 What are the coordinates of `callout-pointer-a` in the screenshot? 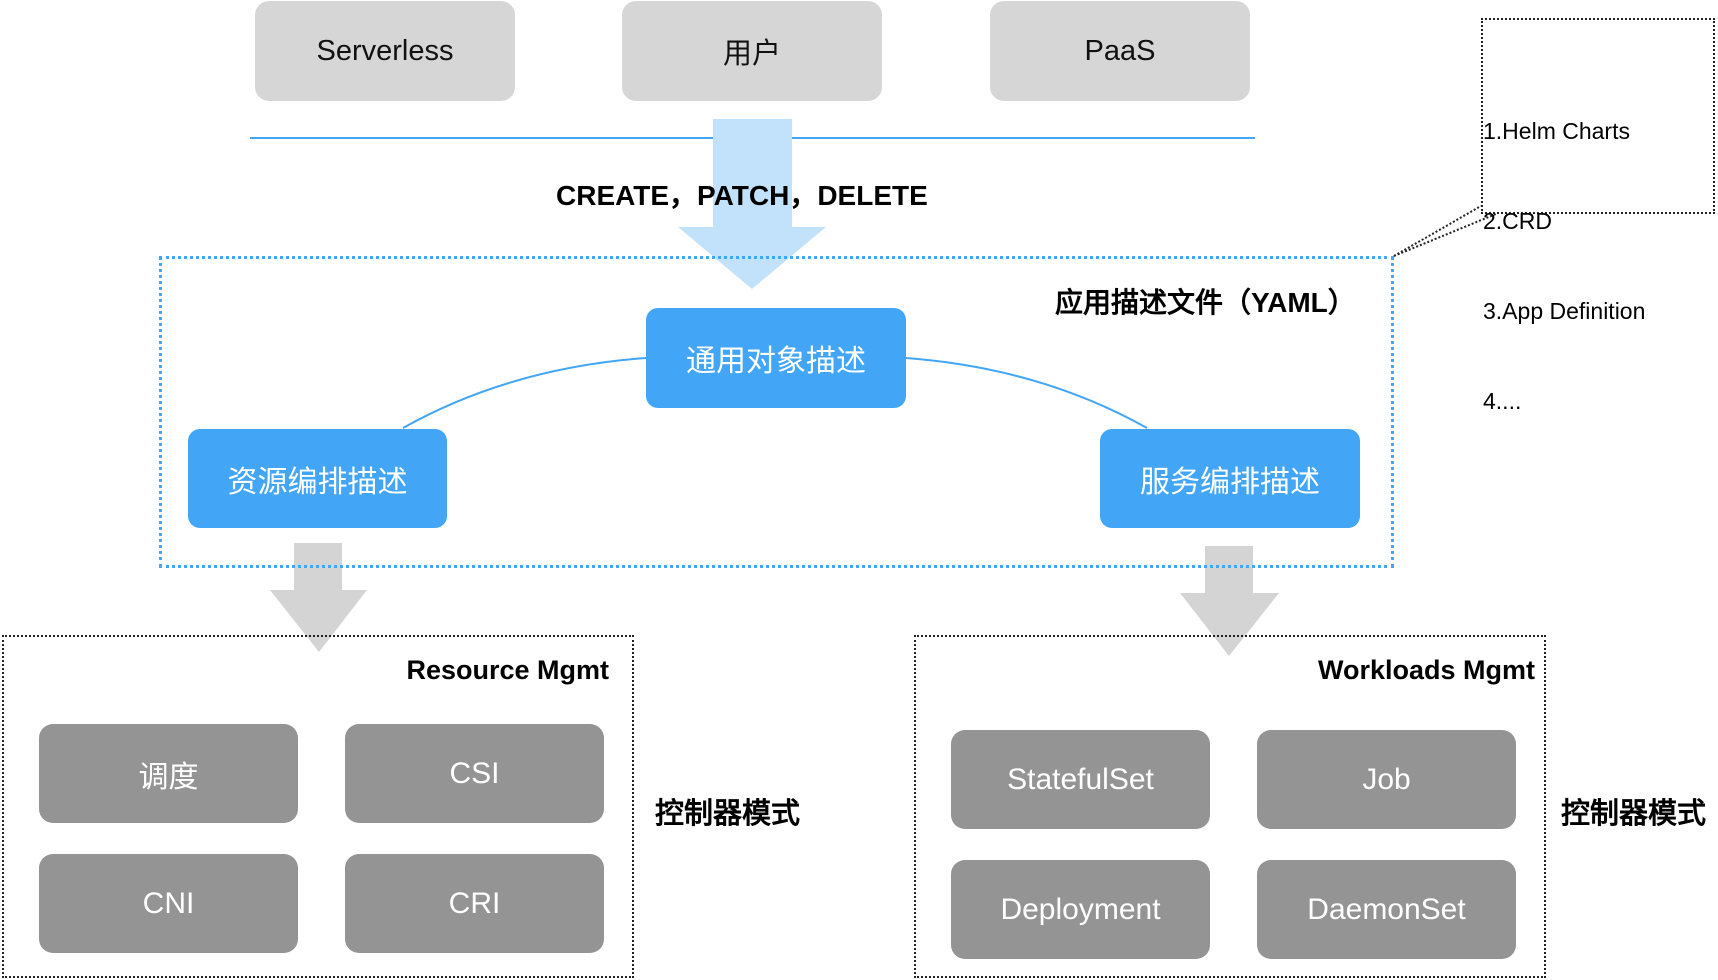 It's located at (1437, 231).